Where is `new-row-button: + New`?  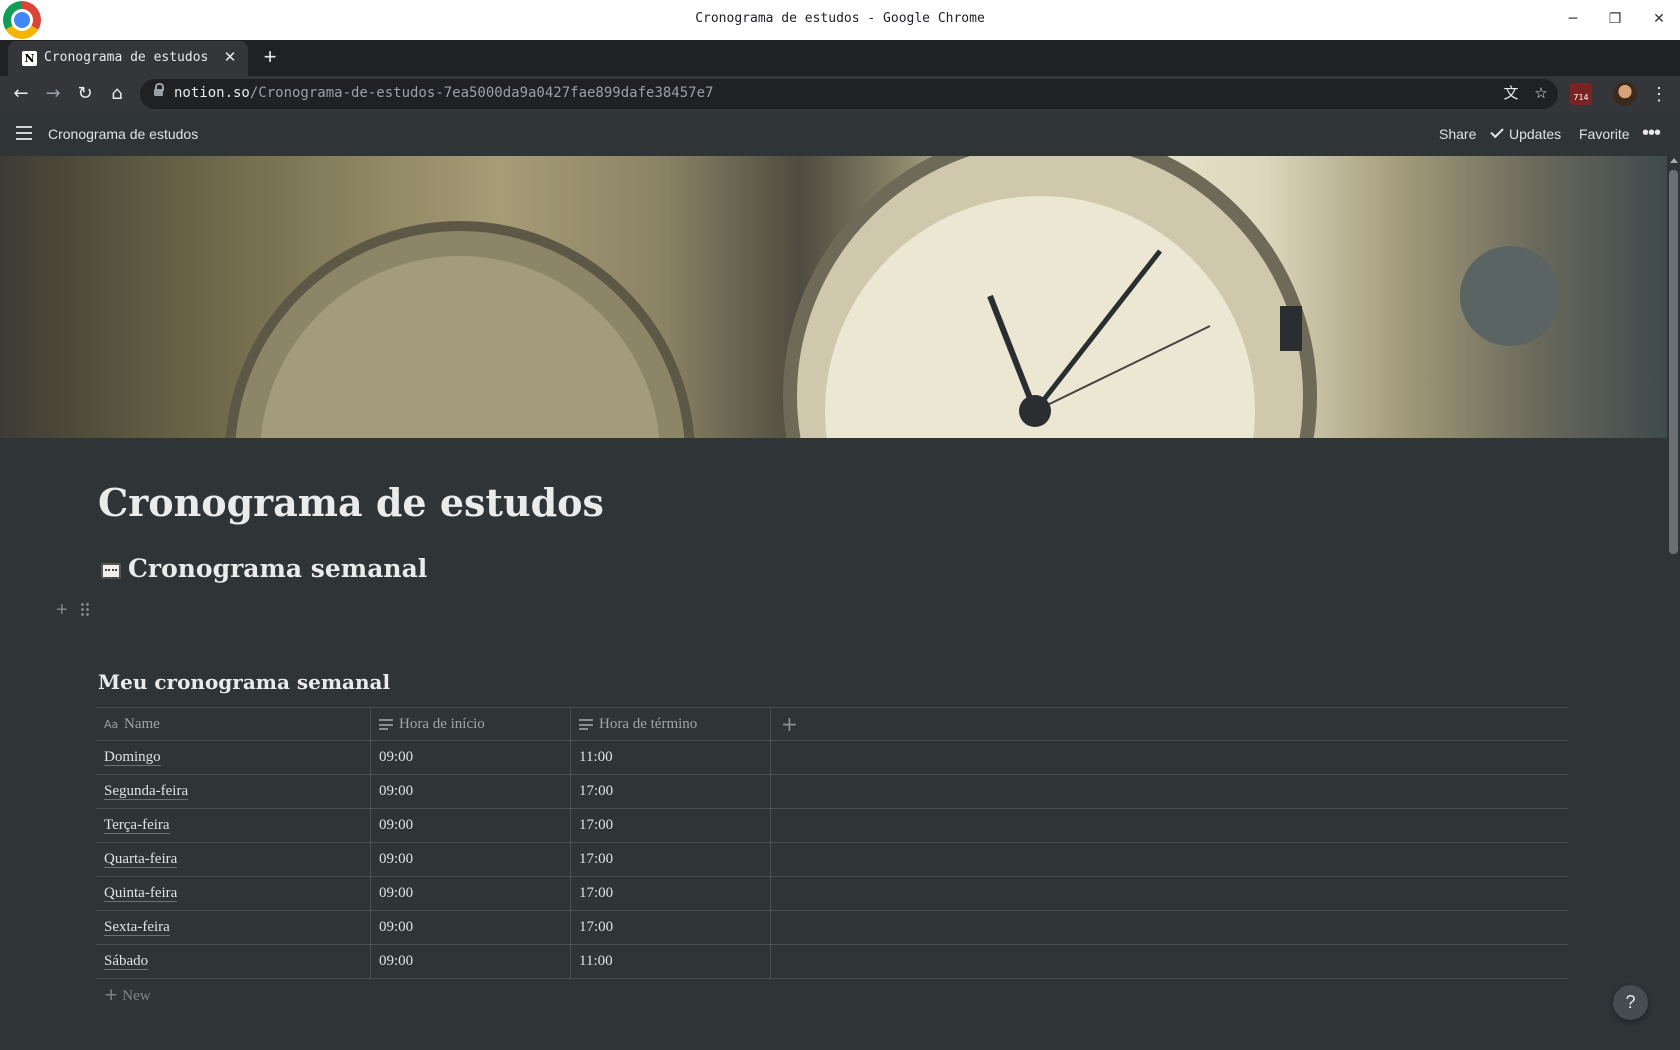
new-row-button: + New is located at coordinates (832, 995).